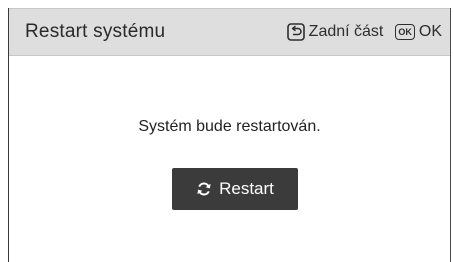 The width and height of the screenshot is (454, 262). I want to click on restart-button-label: Restart, so click(246, 188).